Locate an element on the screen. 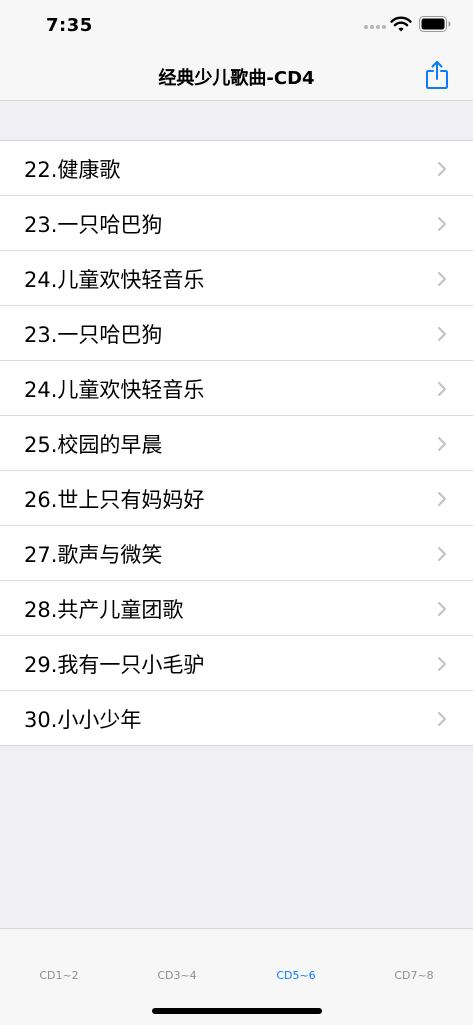  song-row: 26.世上只有妈妈好 is located at coordinates (236, 498).